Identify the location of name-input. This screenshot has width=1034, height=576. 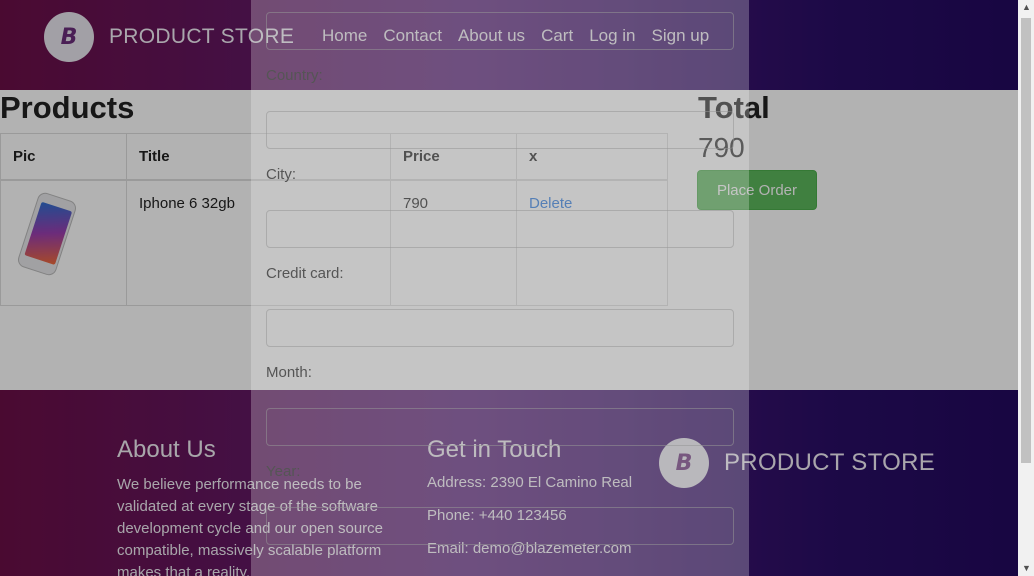
(500, 31).